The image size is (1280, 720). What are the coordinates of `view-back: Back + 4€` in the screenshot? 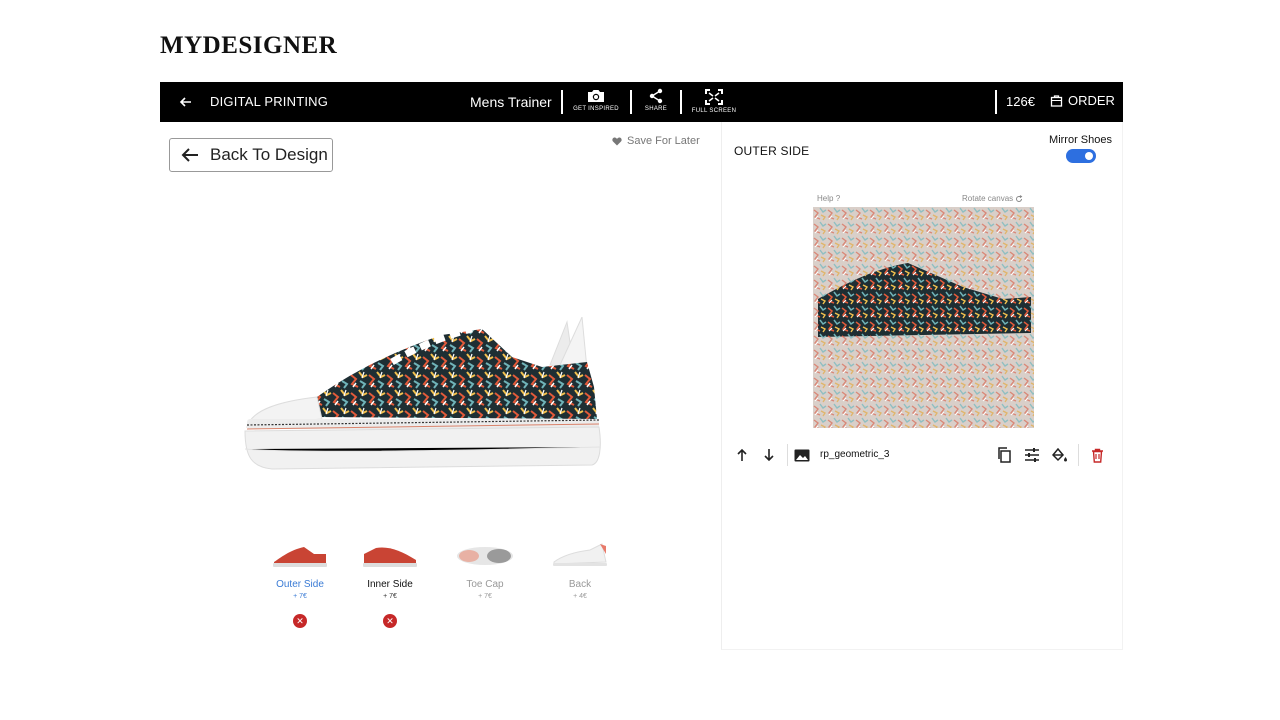 It's located at (580, 570).